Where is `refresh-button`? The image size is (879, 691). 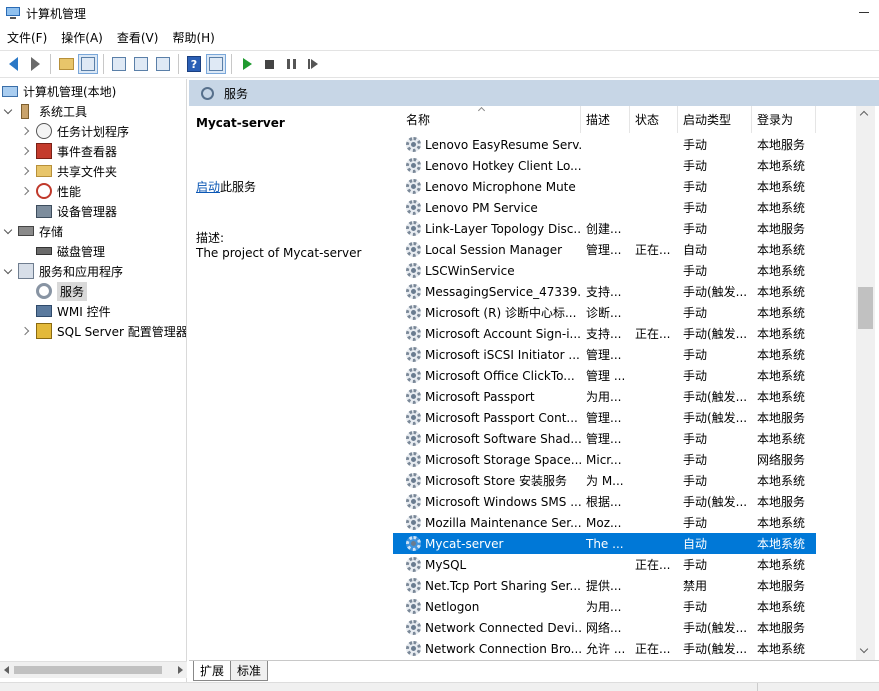
refresh-button is located at coordinates (141, 64).